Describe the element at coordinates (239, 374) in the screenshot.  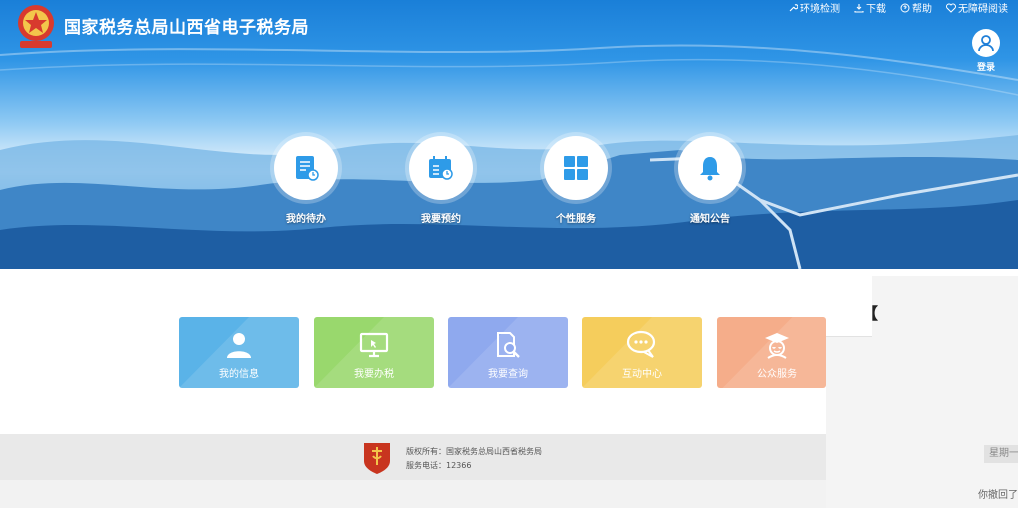
I see `tile-my-info-label: 我的信息` at that location.